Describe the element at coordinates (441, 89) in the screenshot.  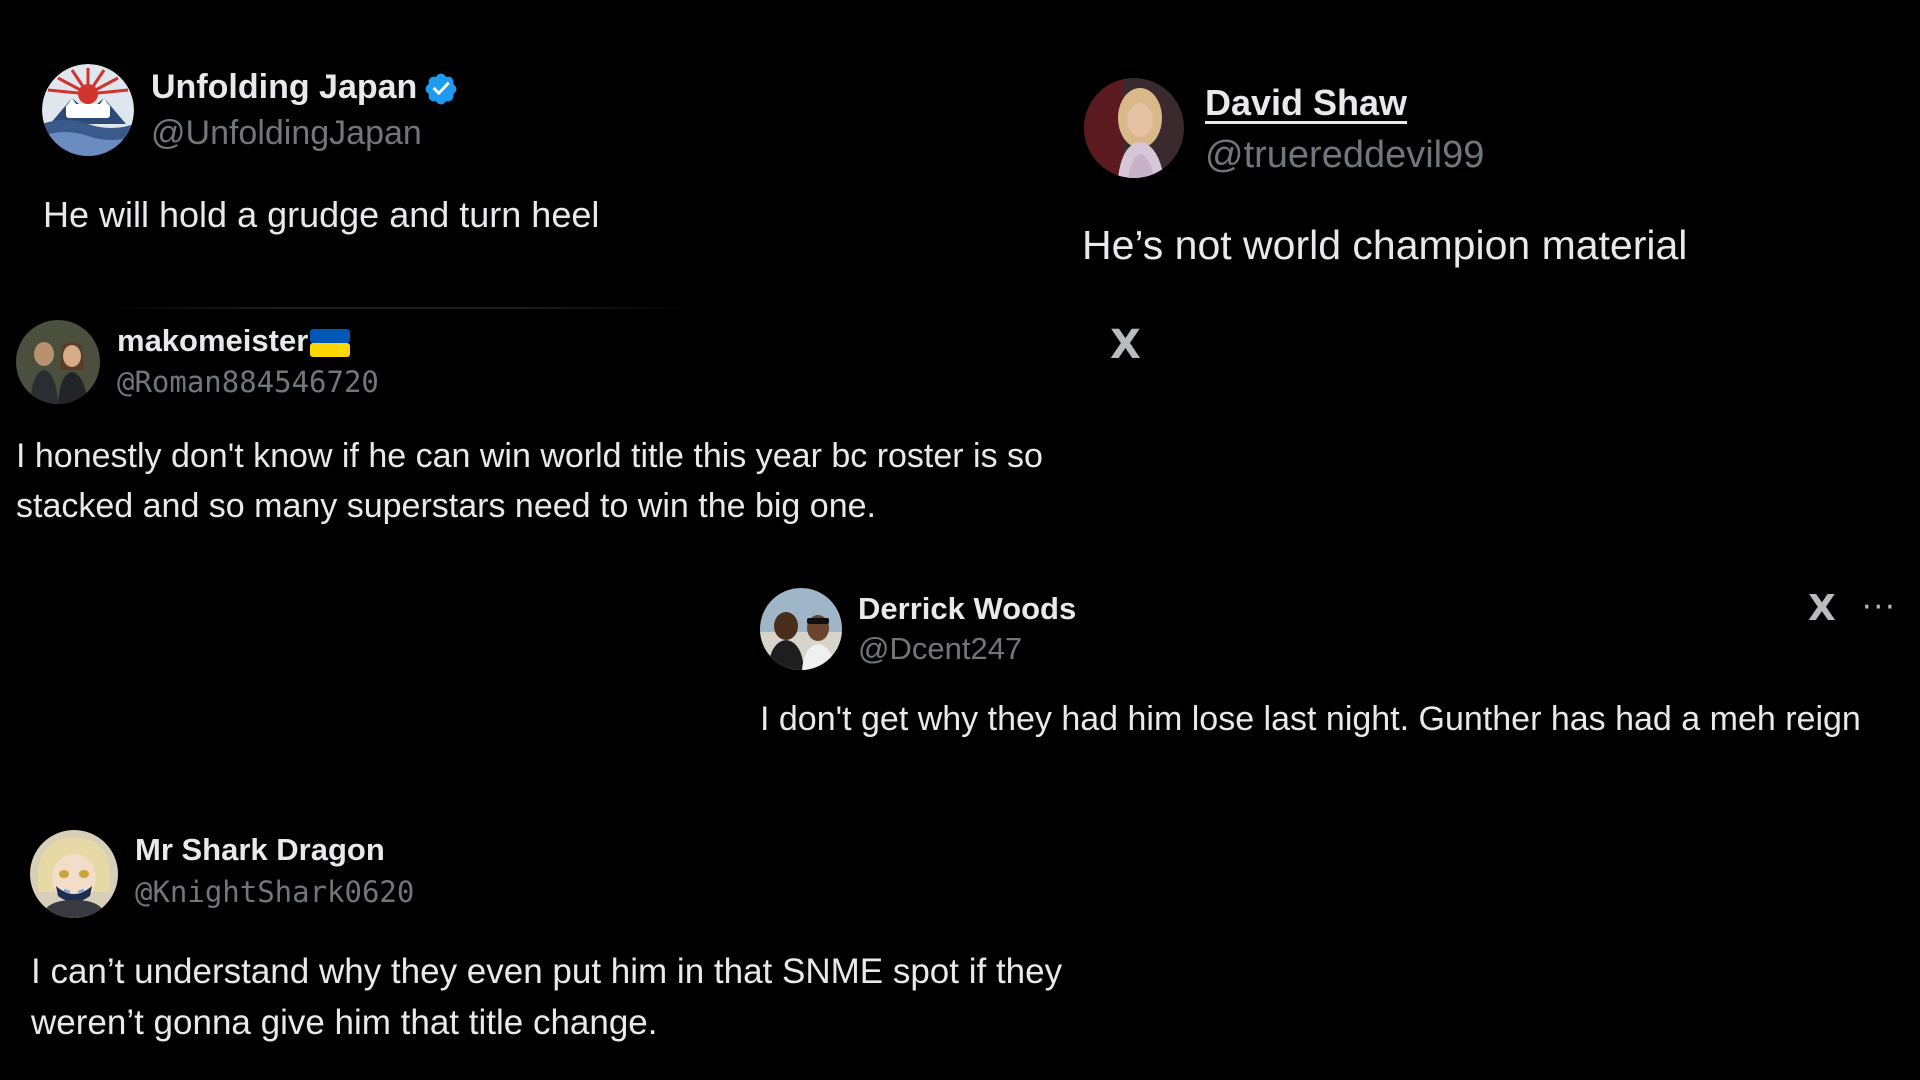
I see `verified-badge-icon` at that location.